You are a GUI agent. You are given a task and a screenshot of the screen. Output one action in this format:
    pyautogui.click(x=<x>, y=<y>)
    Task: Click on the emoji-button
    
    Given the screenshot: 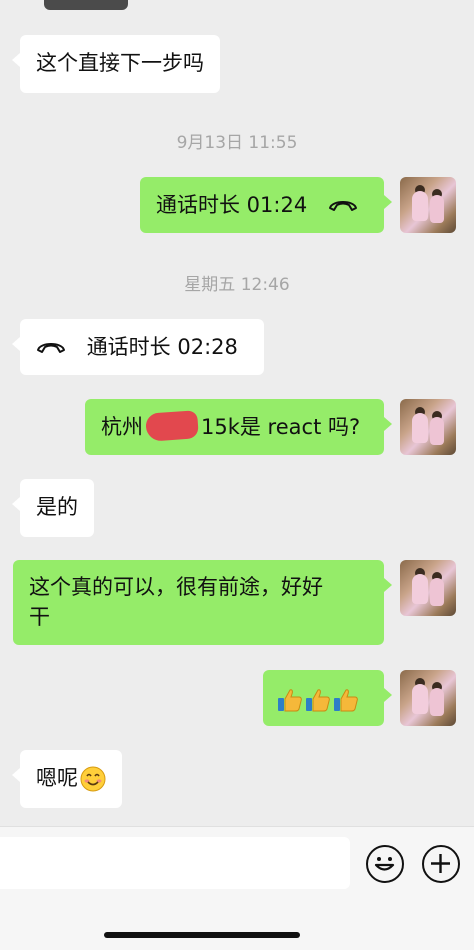 What is the action you would take?
    pyautogui.click(x=385, y=864)
    